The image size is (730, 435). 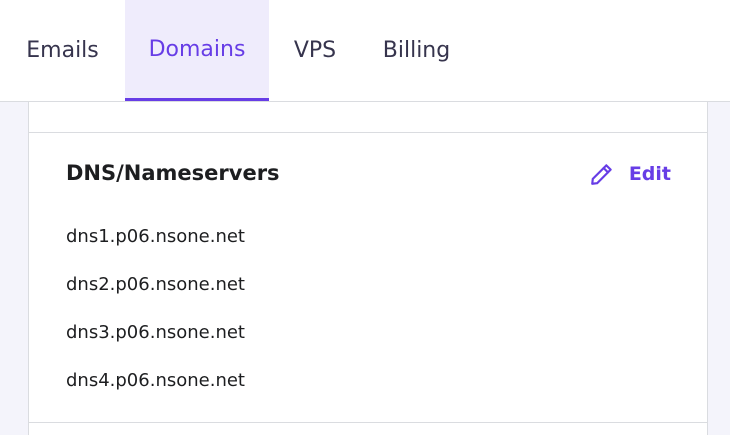 I want to click on tab-billing: Billing, so click(x=416, y=50).